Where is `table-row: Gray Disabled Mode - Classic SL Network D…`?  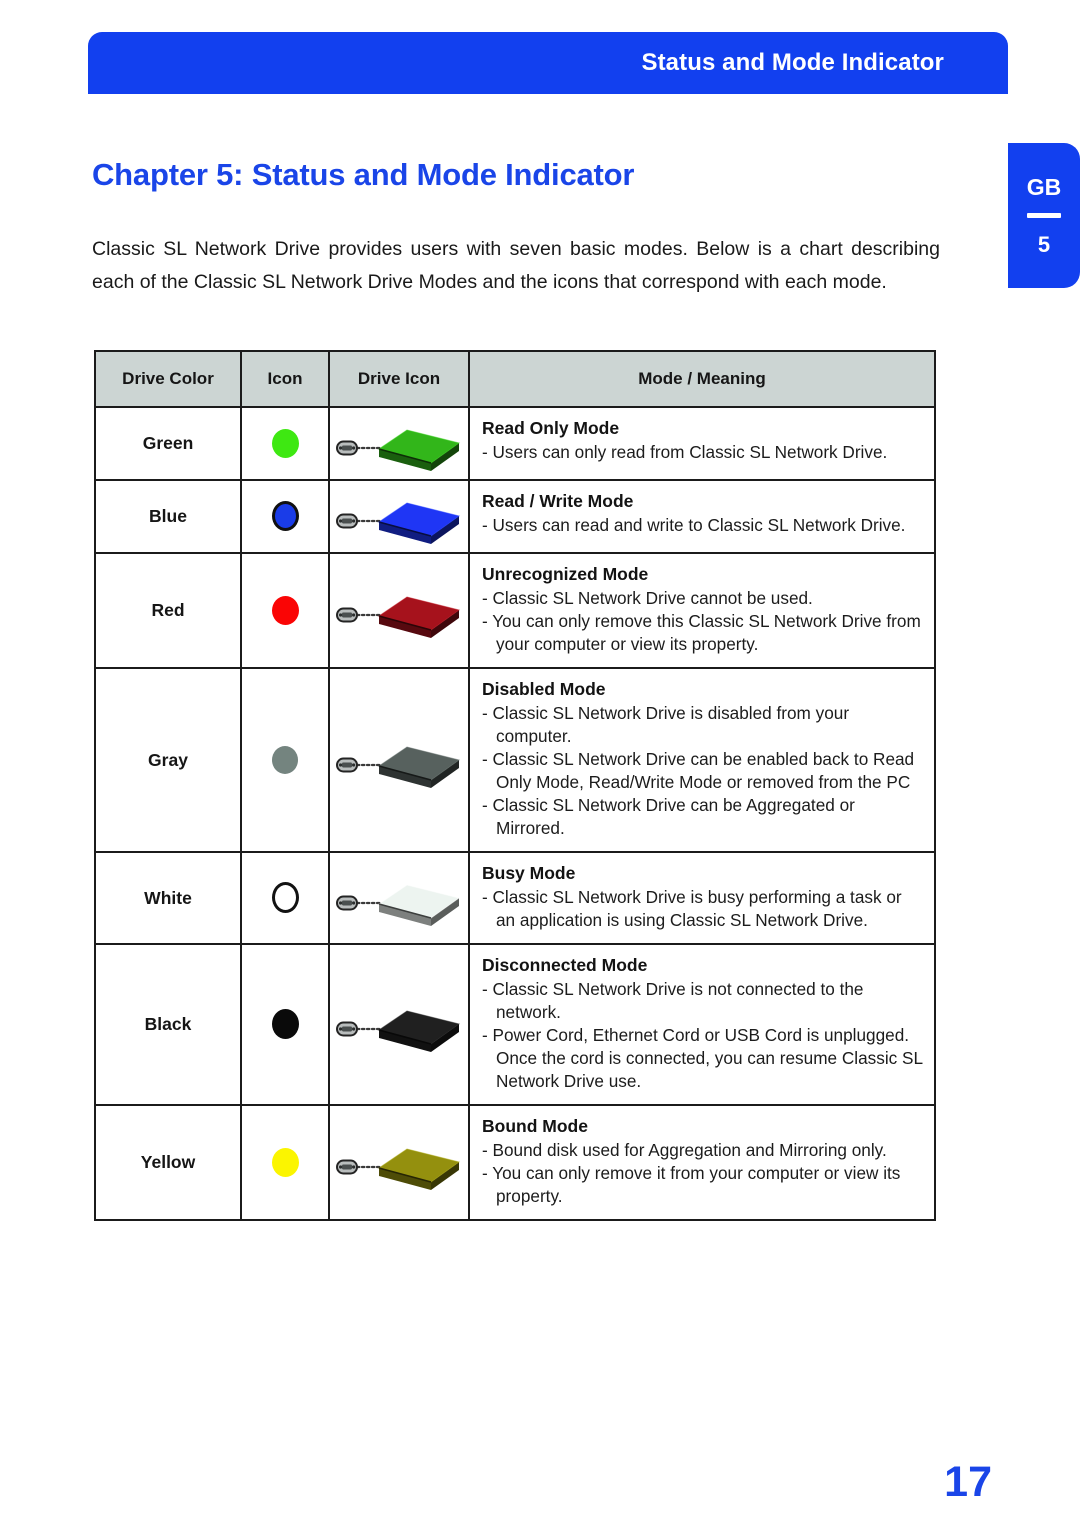 table-row: Gray Disabled Mode - Classic SL Network D… is located at coordinates (515, 760).